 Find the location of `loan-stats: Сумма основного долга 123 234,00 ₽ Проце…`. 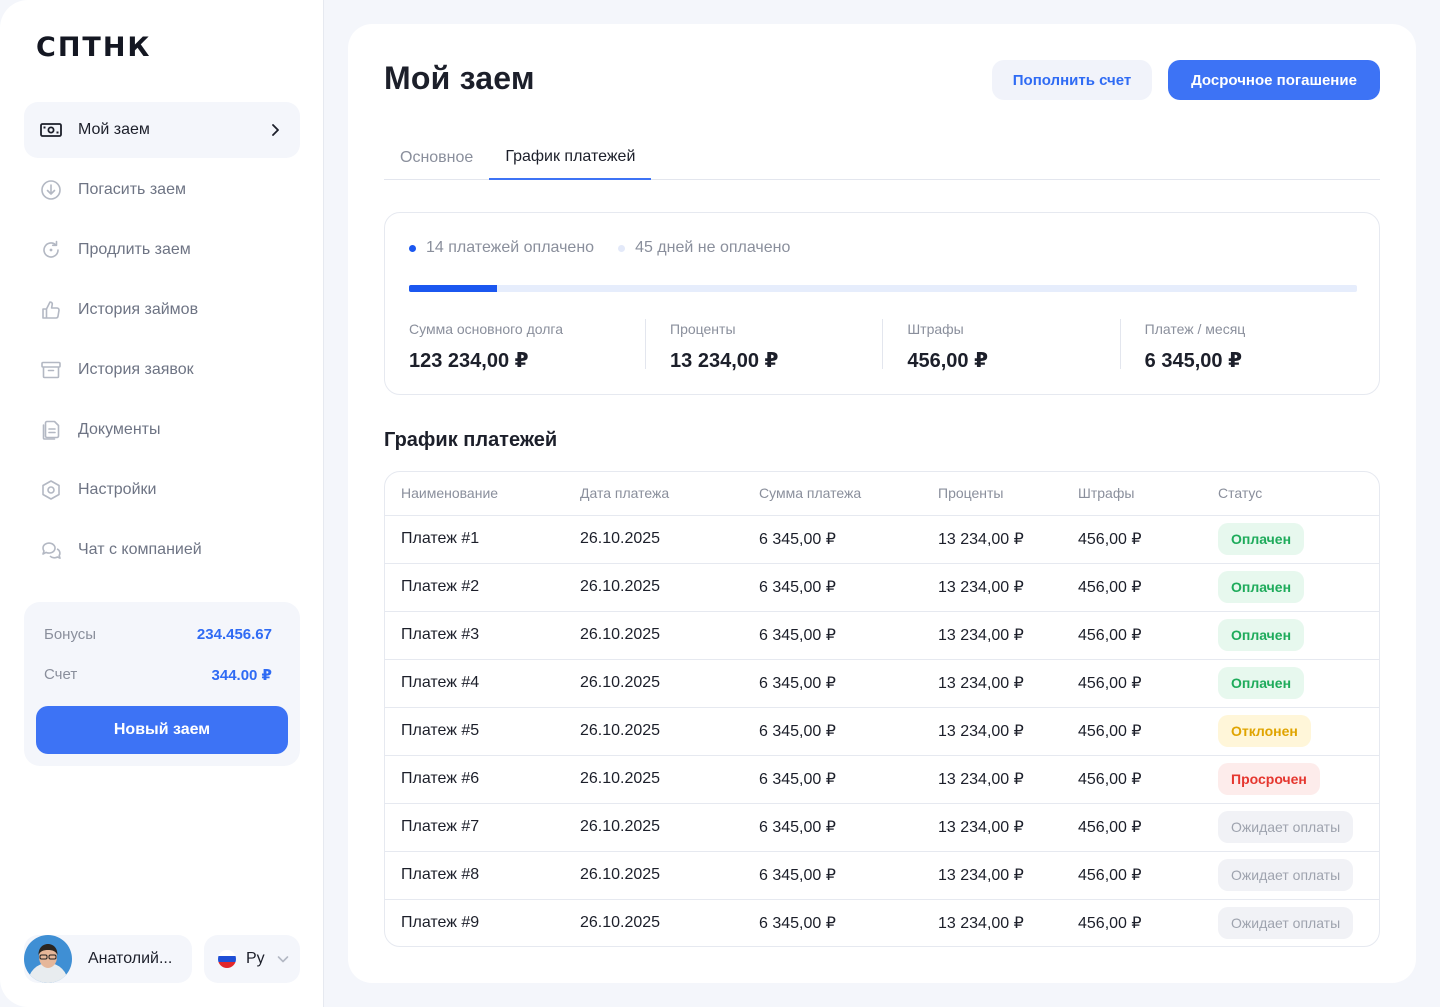

loan-stats: Сумма основного долга 123 234,00 ₽ Проце… is located at coordinates (883, 345).